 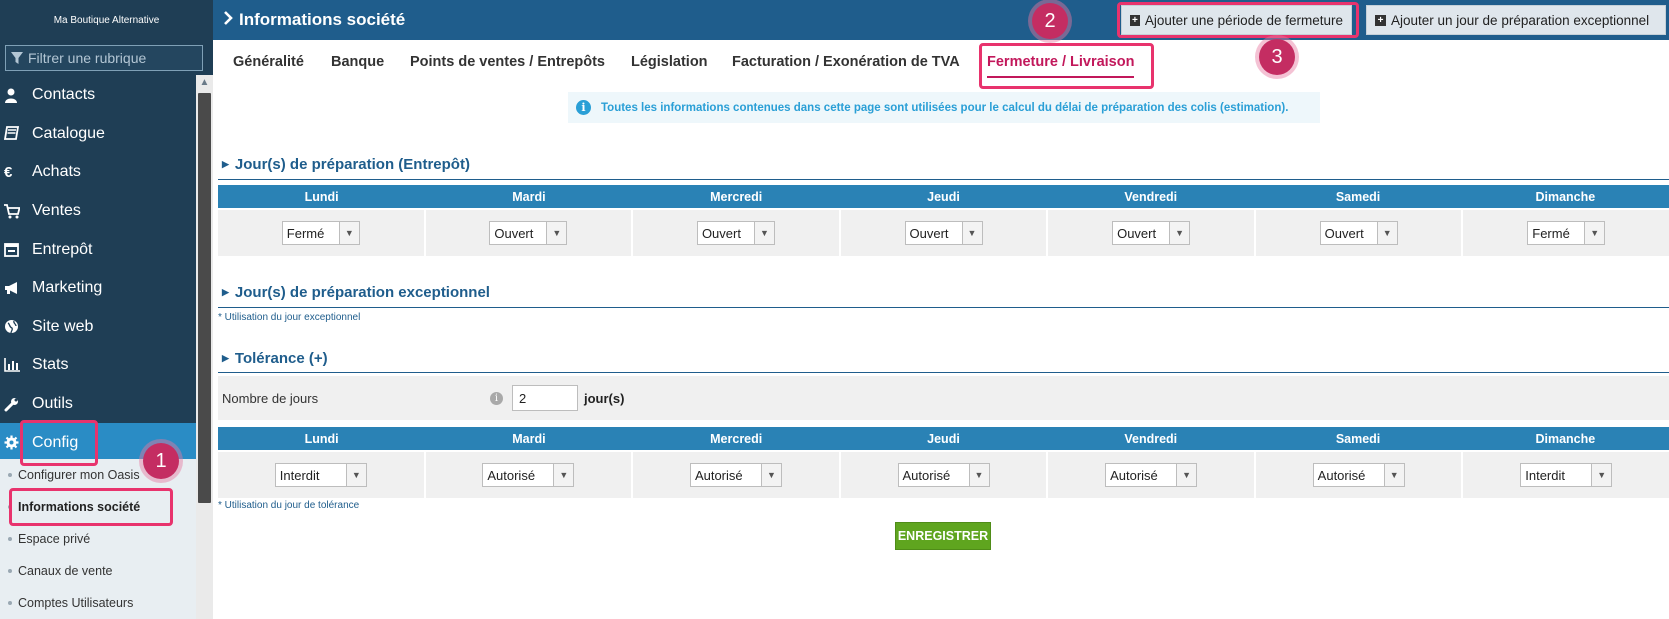 What do you see at coordinates (98, 404) in the screenshot?
I see `sidebar-item-outils: Outils` at bounding box center [98, 404].